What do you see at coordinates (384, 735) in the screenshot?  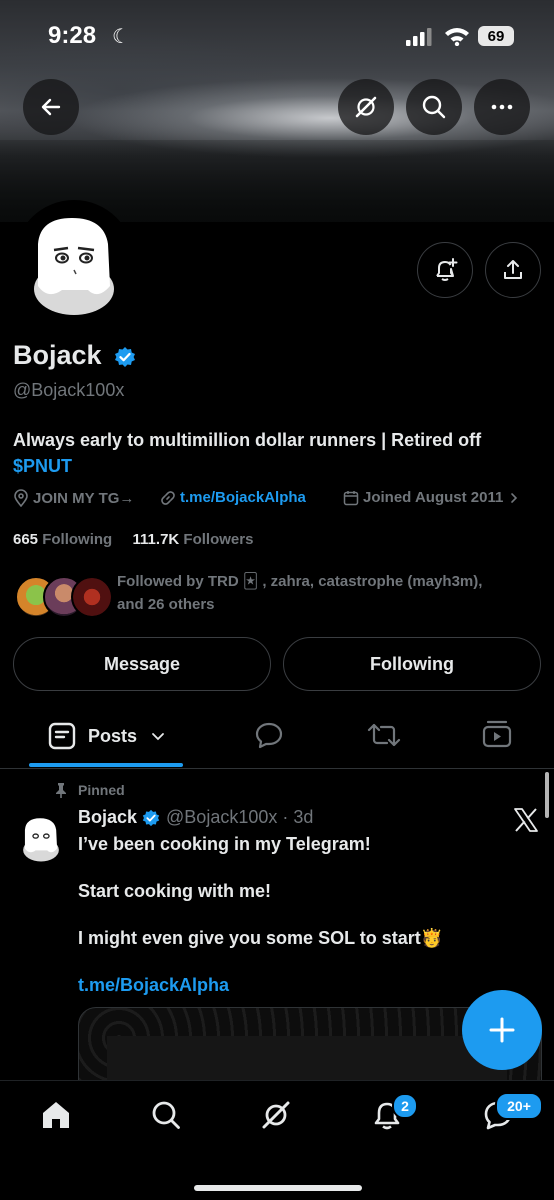 I see `retweet-icon` at bounding box center [384, 735].